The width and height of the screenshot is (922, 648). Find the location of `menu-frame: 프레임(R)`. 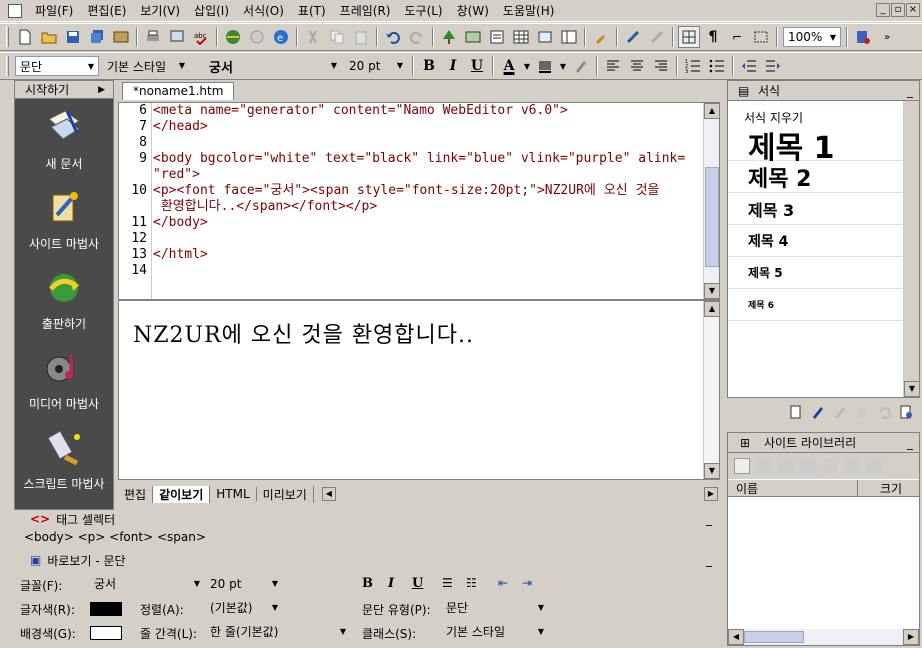

menu-frame: 프레임(R) is located at coordinates (365, 11).